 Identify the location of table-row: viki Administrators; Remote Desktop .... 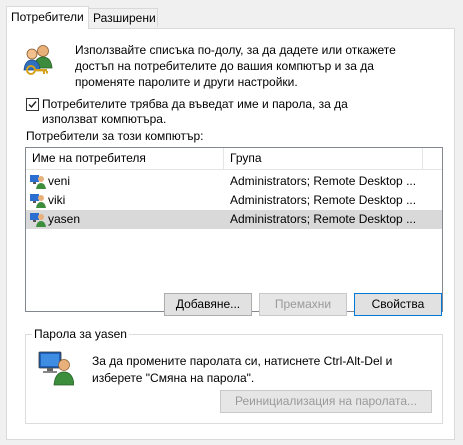
(234, 200).